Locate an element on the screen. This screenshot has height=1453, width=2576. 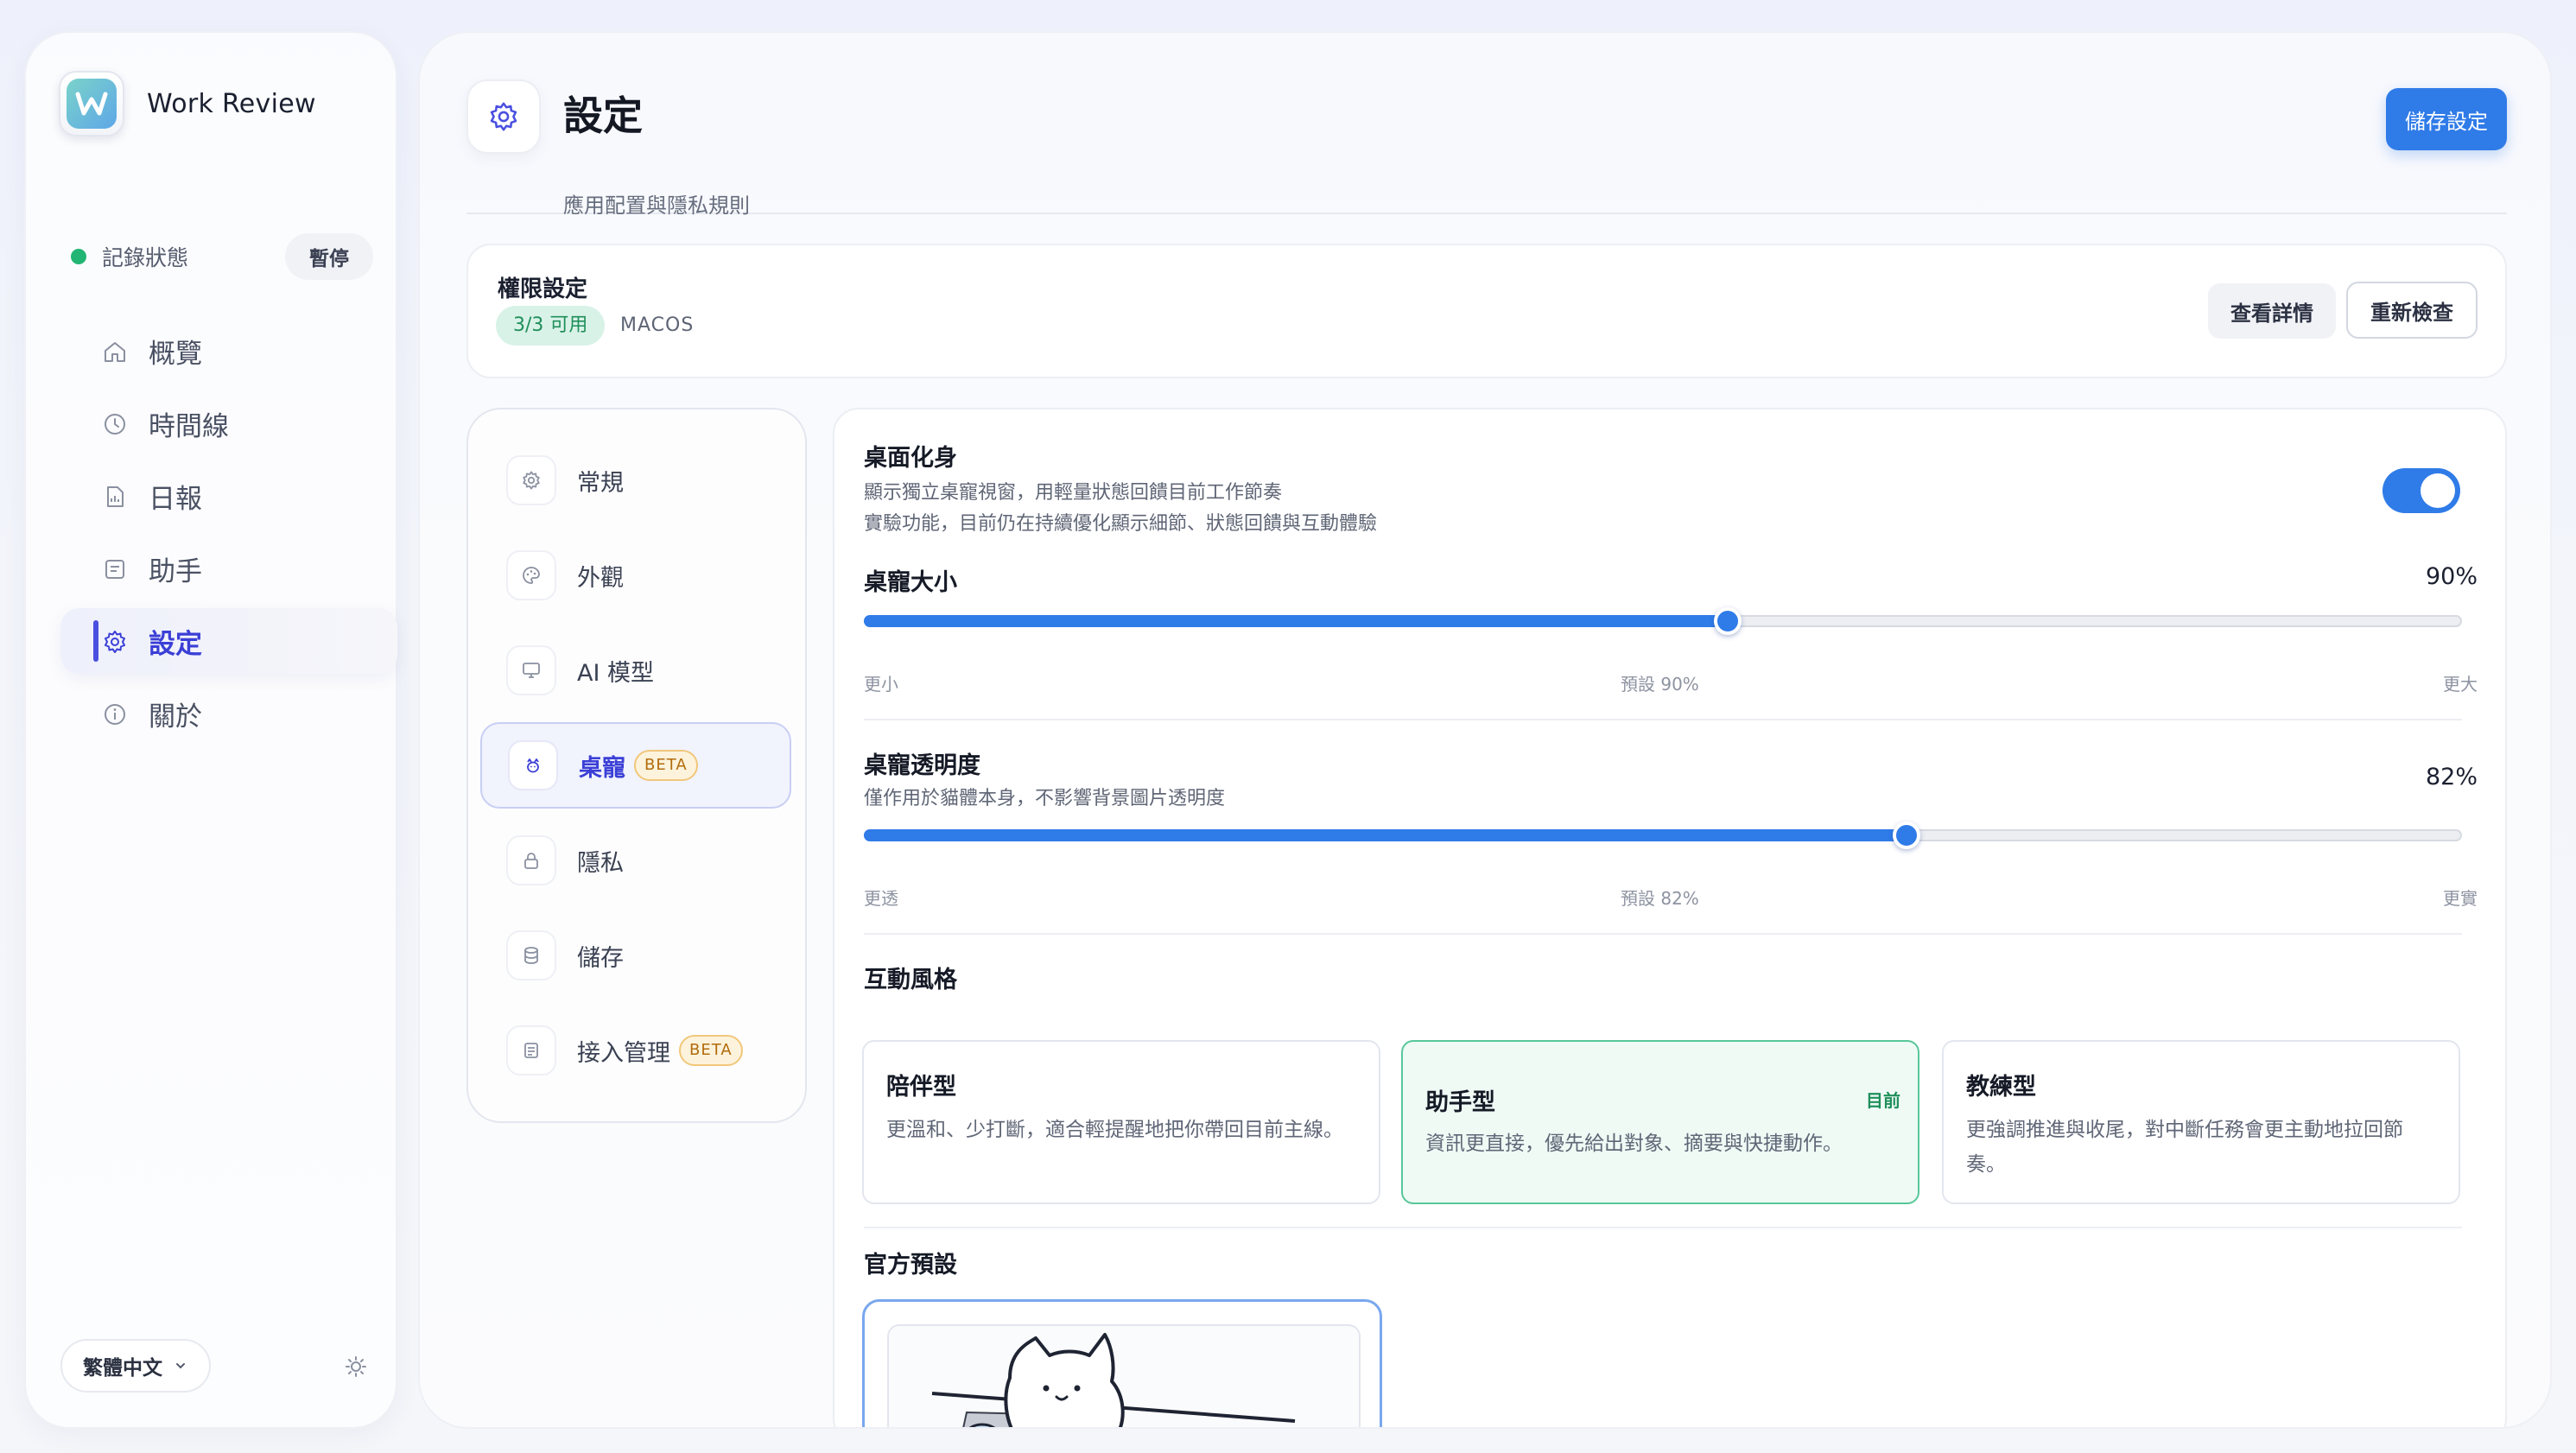
lock-icon is located at coordinates (531, 861).